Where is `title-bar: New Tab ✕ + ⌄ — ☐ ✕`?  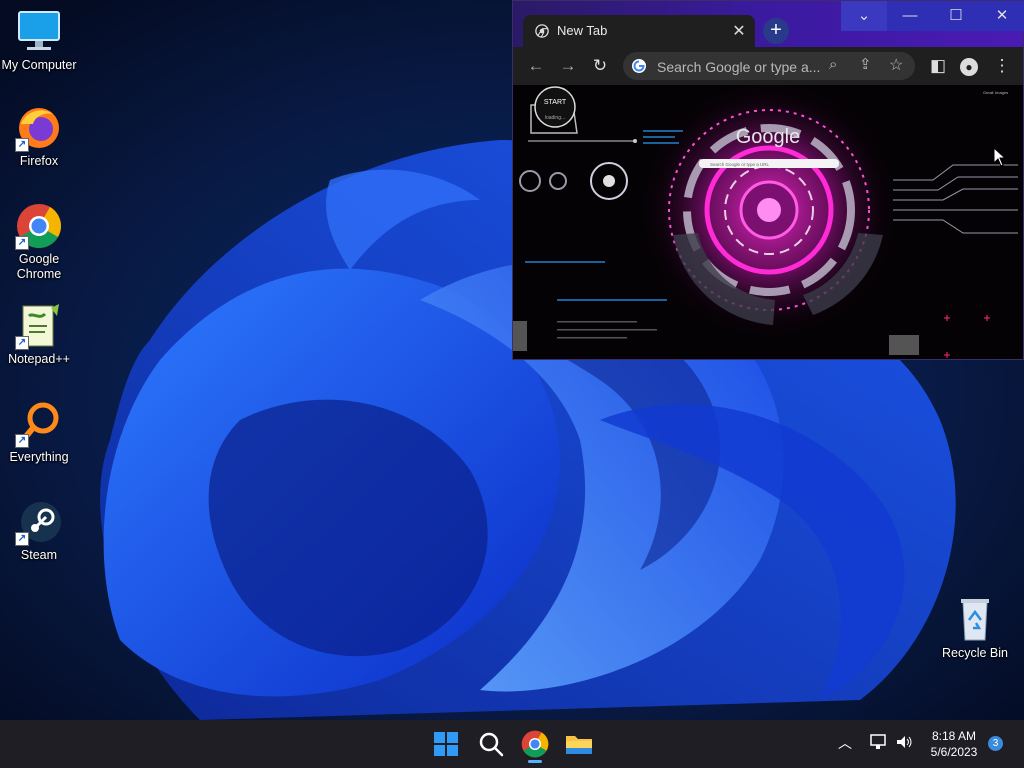
title-bar: New Tab ✕ + ⌄ — ☐ ✕ is located at coordinates (768, 24).